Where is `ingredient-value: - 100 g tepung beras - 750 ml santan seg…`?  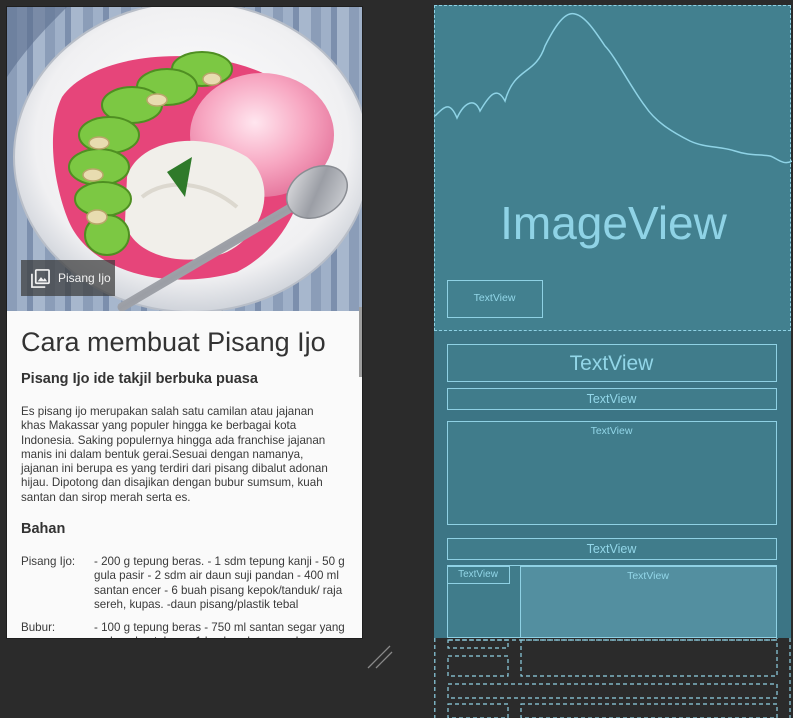 ingredient-value: - 100 g tepung beras - 750 ml santan seg… is located at coordinates (219, 629).